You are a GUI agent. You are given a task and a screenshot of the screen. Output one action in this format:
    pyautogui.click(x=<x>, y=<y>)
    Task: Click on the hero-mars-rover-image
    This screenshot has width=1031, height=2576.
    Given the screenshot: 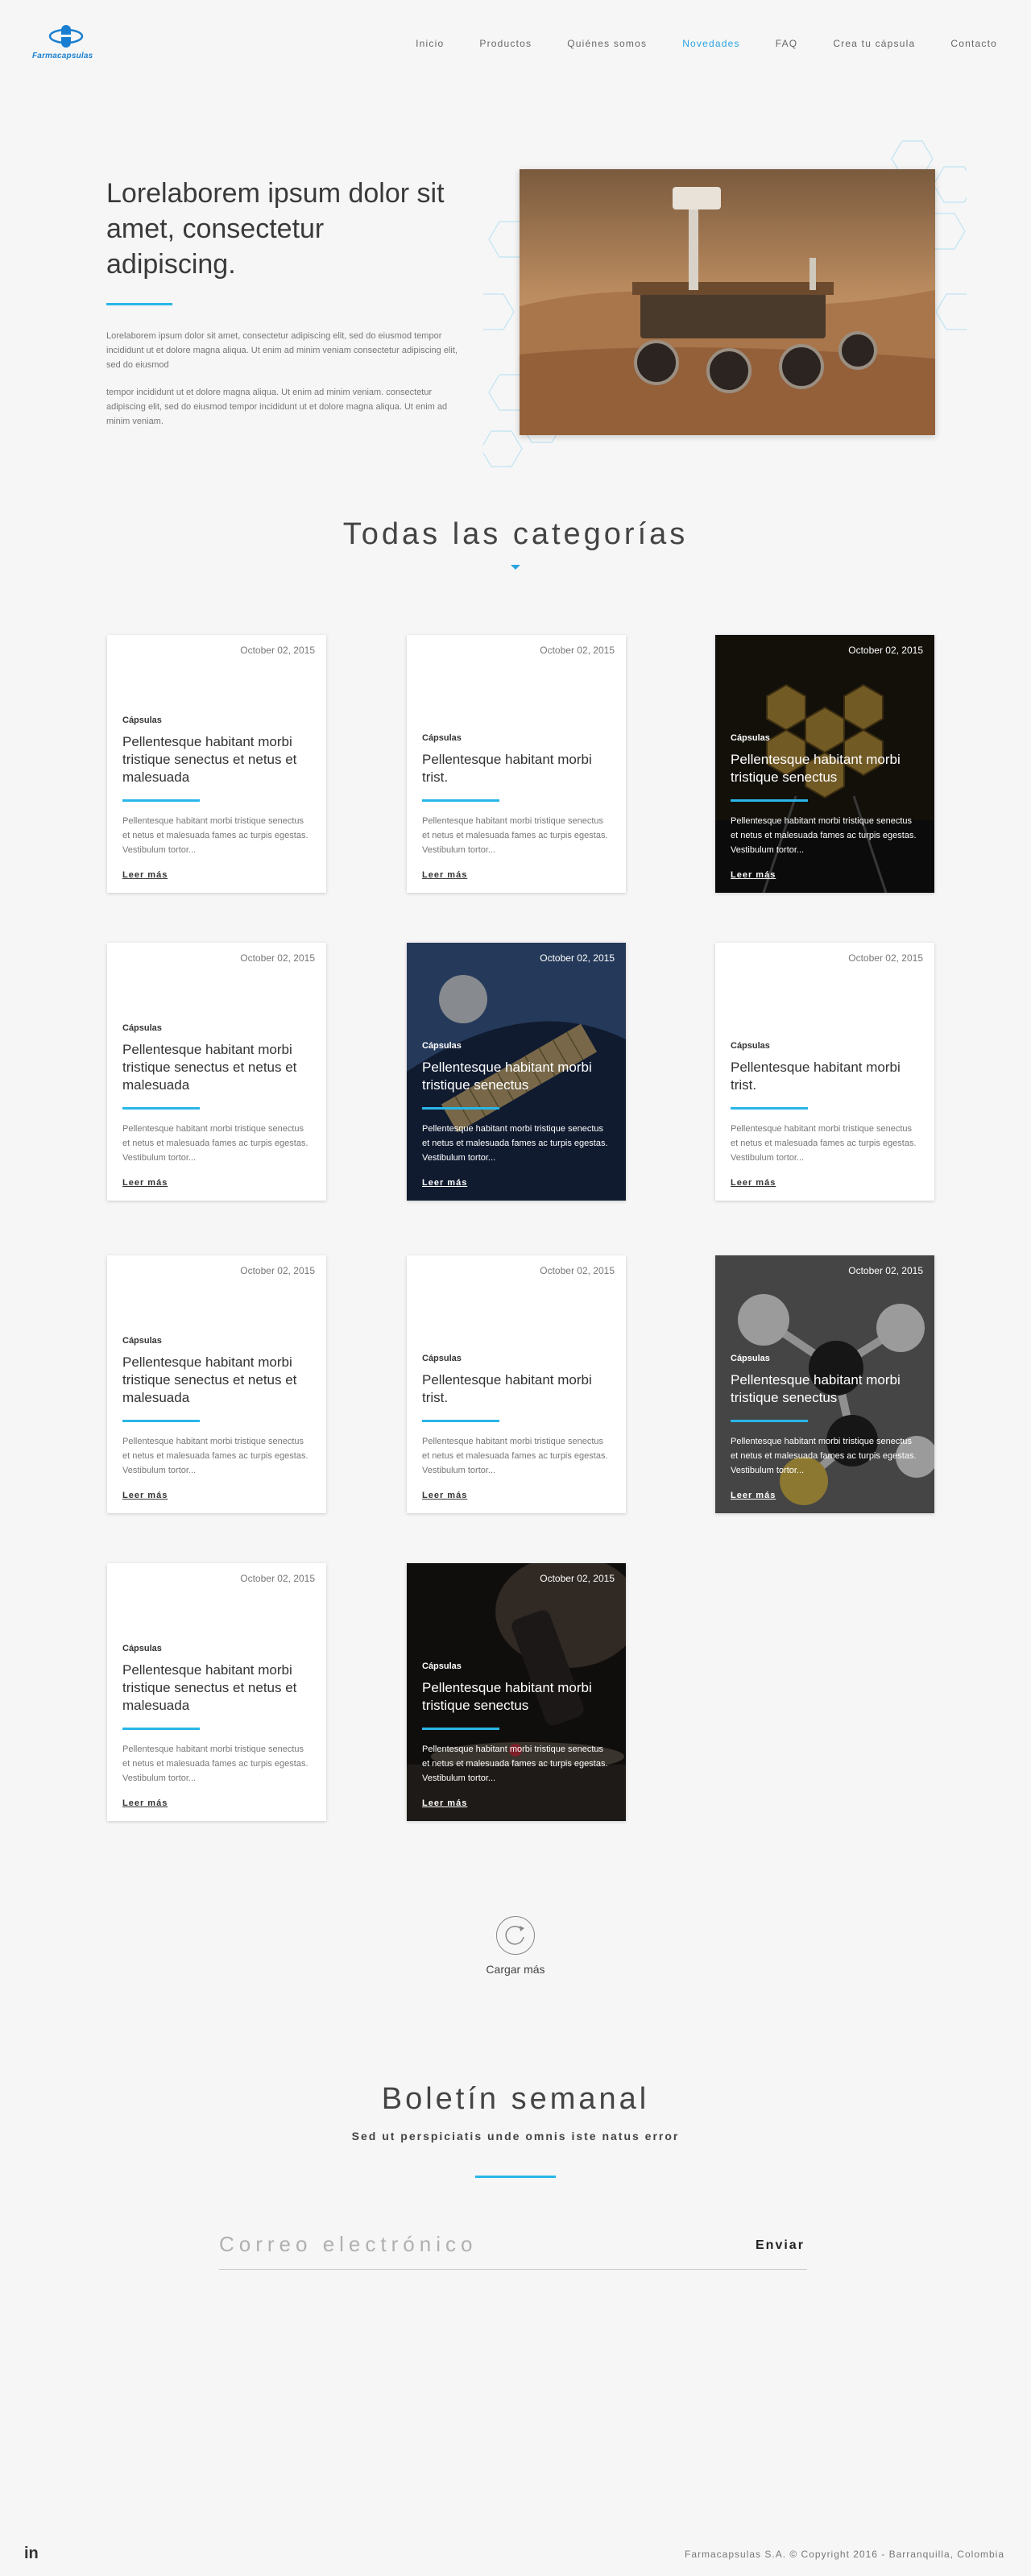 What is the action you would take?
    pyautogui.click(x=727, y=302)
    